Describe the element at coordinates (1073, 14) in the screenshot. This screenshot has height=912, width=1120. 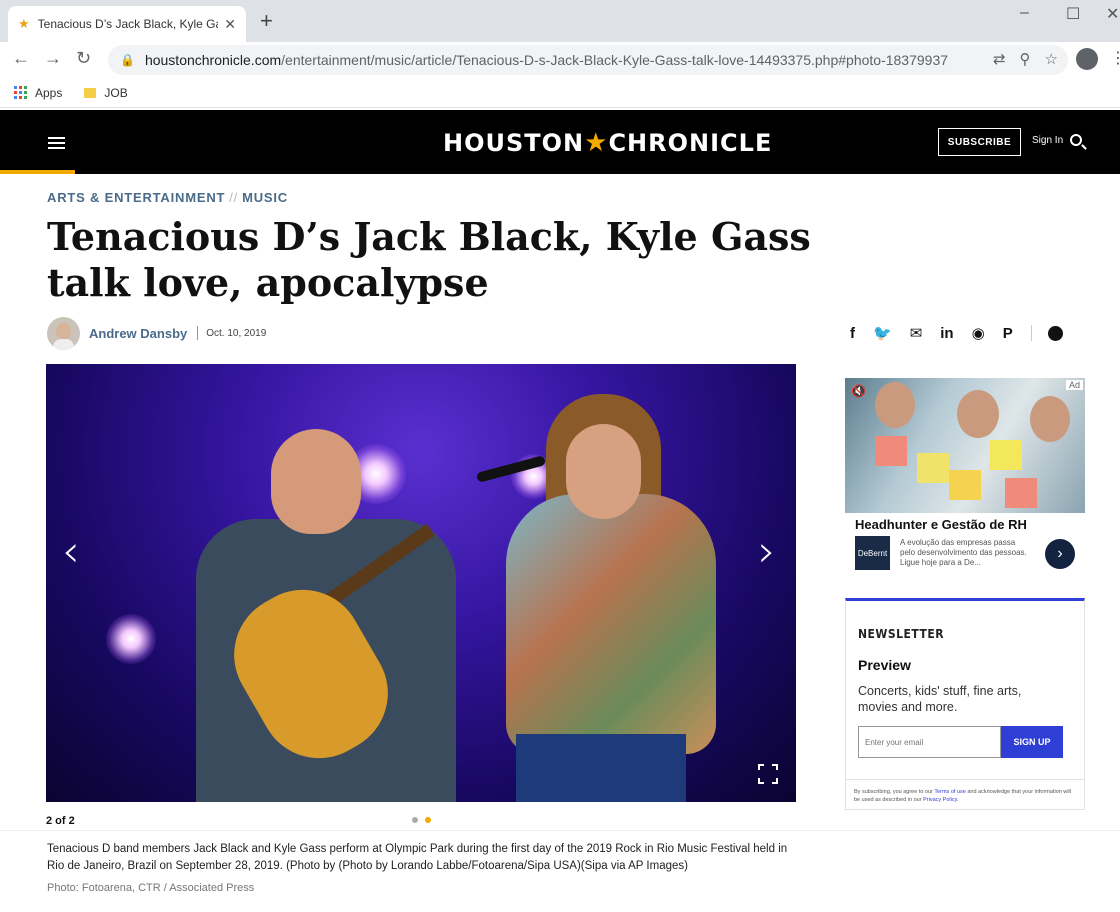
I see `maximize-icon: ☐` at that location.